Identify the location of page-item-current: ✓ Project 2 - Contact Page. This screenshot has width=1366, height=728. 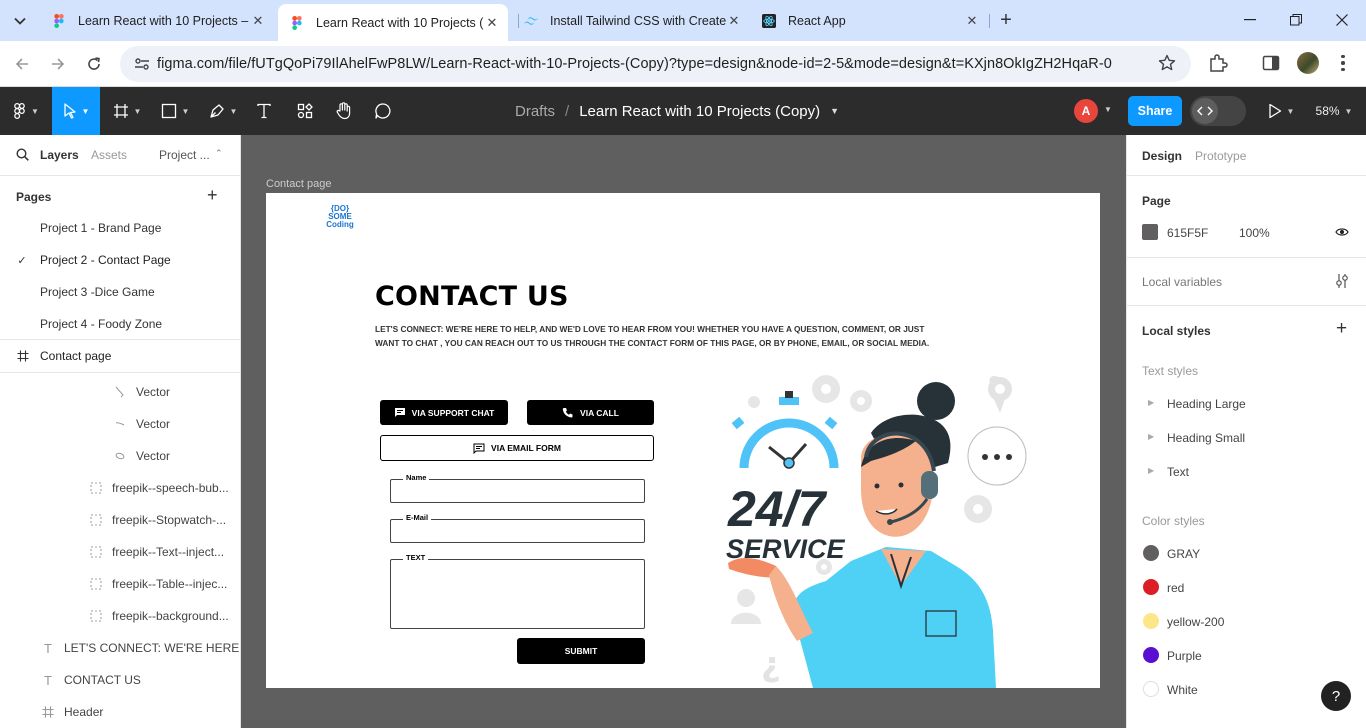
(120, 260).